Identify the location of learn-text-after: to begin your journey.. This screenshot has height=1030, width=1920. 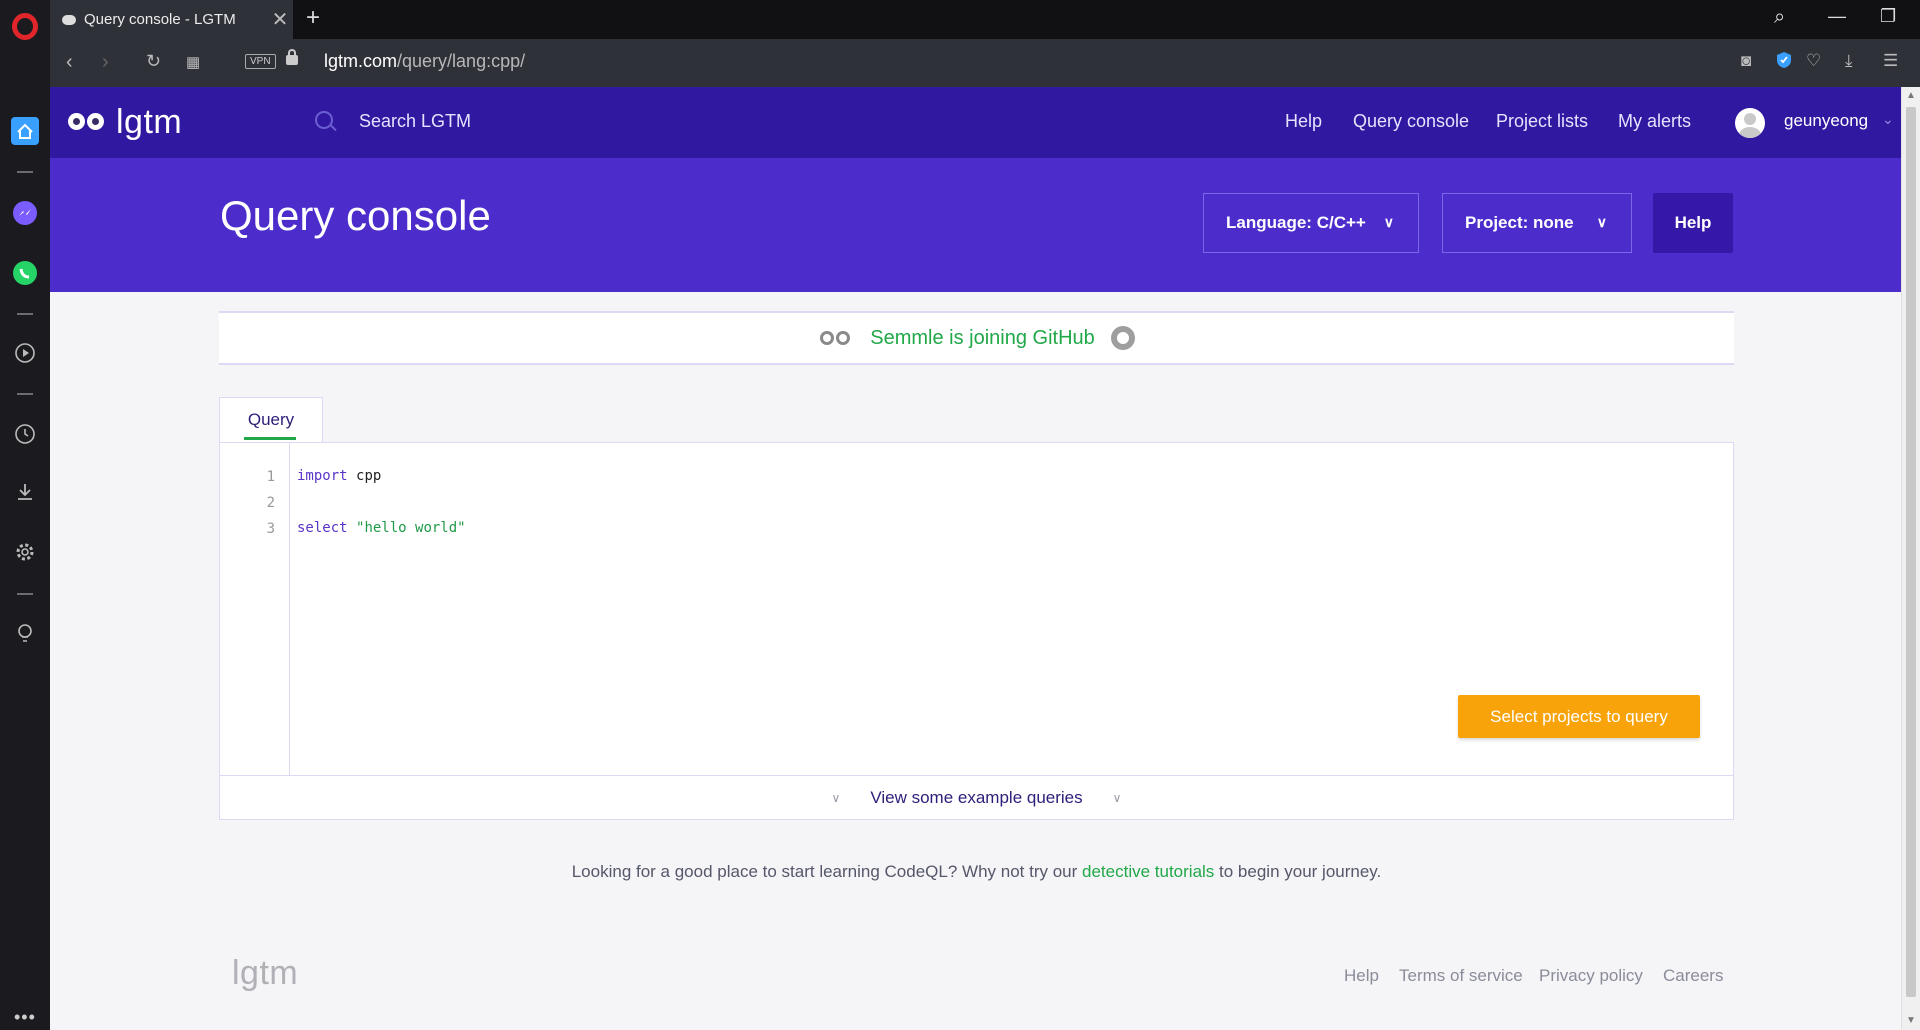
(1298, 871).